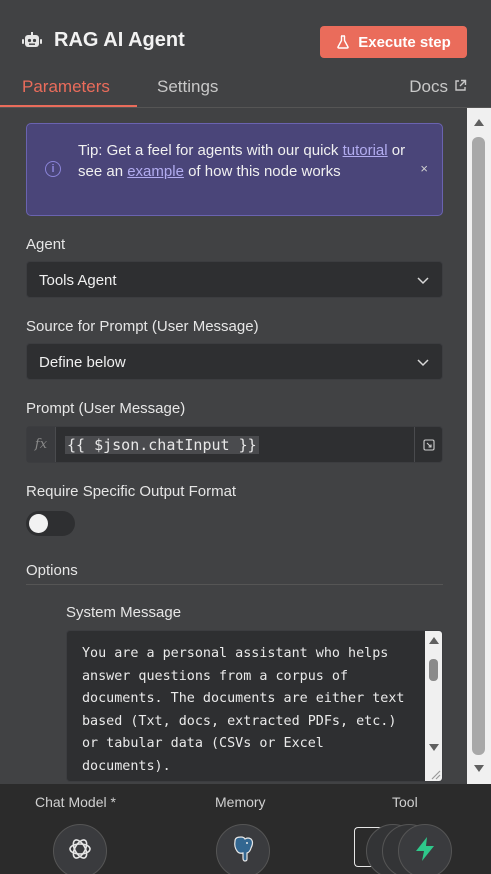 The image size is (491, 874). Describe the element at coordinates (38, 523) in the screenshot. I see `toggle-knob` at that location.